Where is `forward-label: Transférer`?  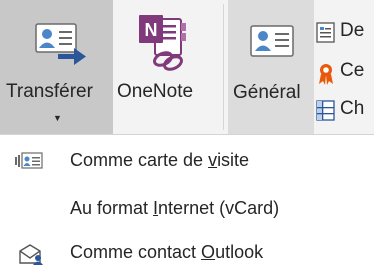 forward-label: Transférer is located at coordinates (49, 91).